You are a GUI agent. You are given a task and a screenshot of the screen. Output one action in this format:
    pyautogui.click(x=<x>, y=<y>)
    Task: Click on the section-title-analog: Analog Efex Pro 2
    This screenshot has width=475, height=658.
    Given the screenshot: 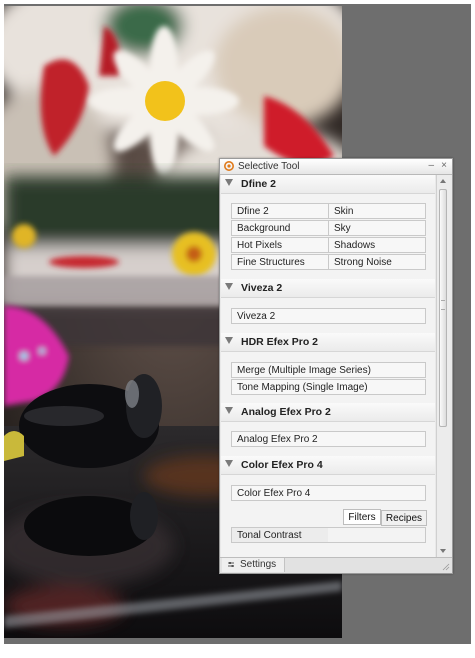 What is the action you would take?
    pyautogui.click(x=286, y=412)
    